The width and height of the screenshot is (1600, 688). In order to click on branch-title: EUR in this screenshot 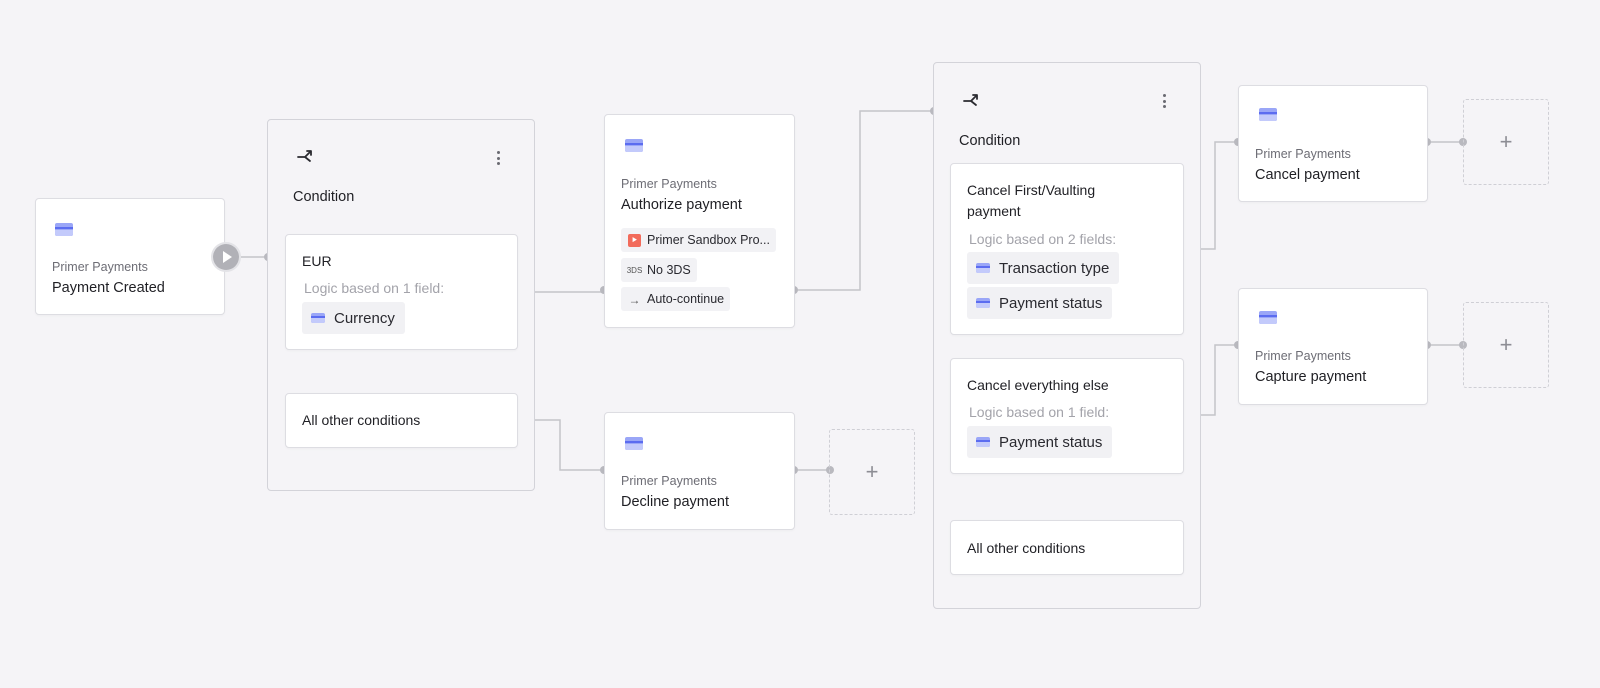, I will do `click(317, 261)`.